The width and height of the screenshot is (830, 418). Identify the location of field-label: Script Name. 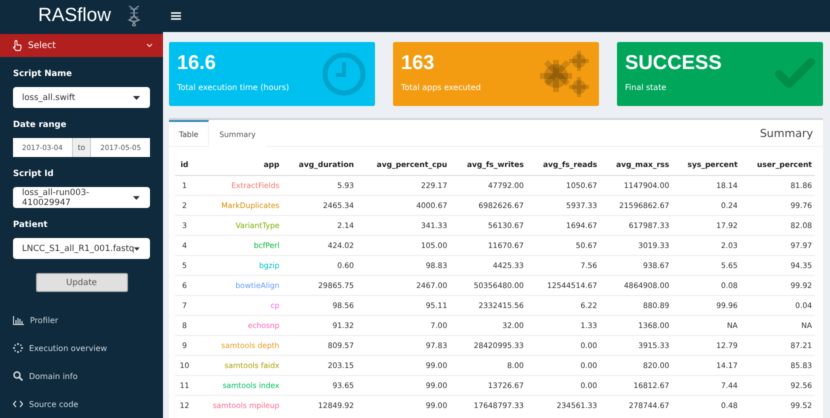
(43, 74).